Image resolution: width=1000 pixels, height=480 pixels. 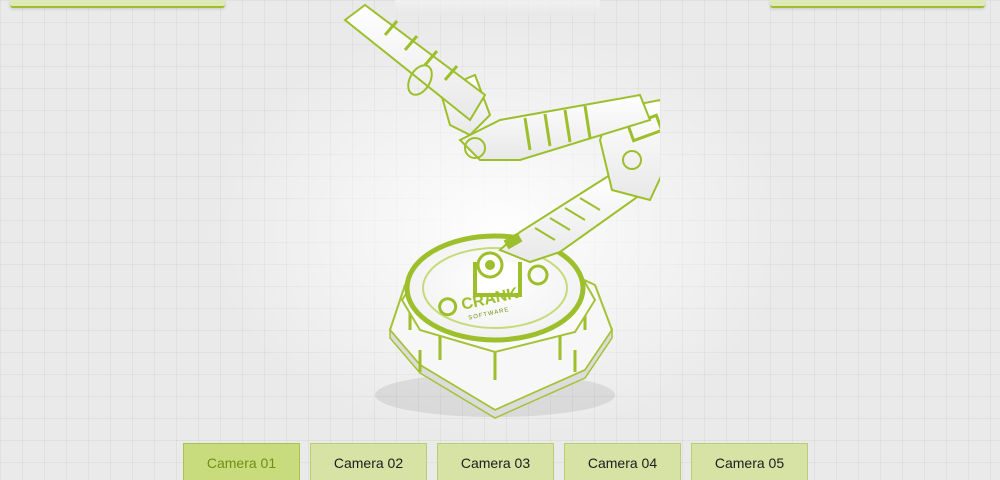 I want to click on top-left-panel-tab, so click(x=117, y=4).